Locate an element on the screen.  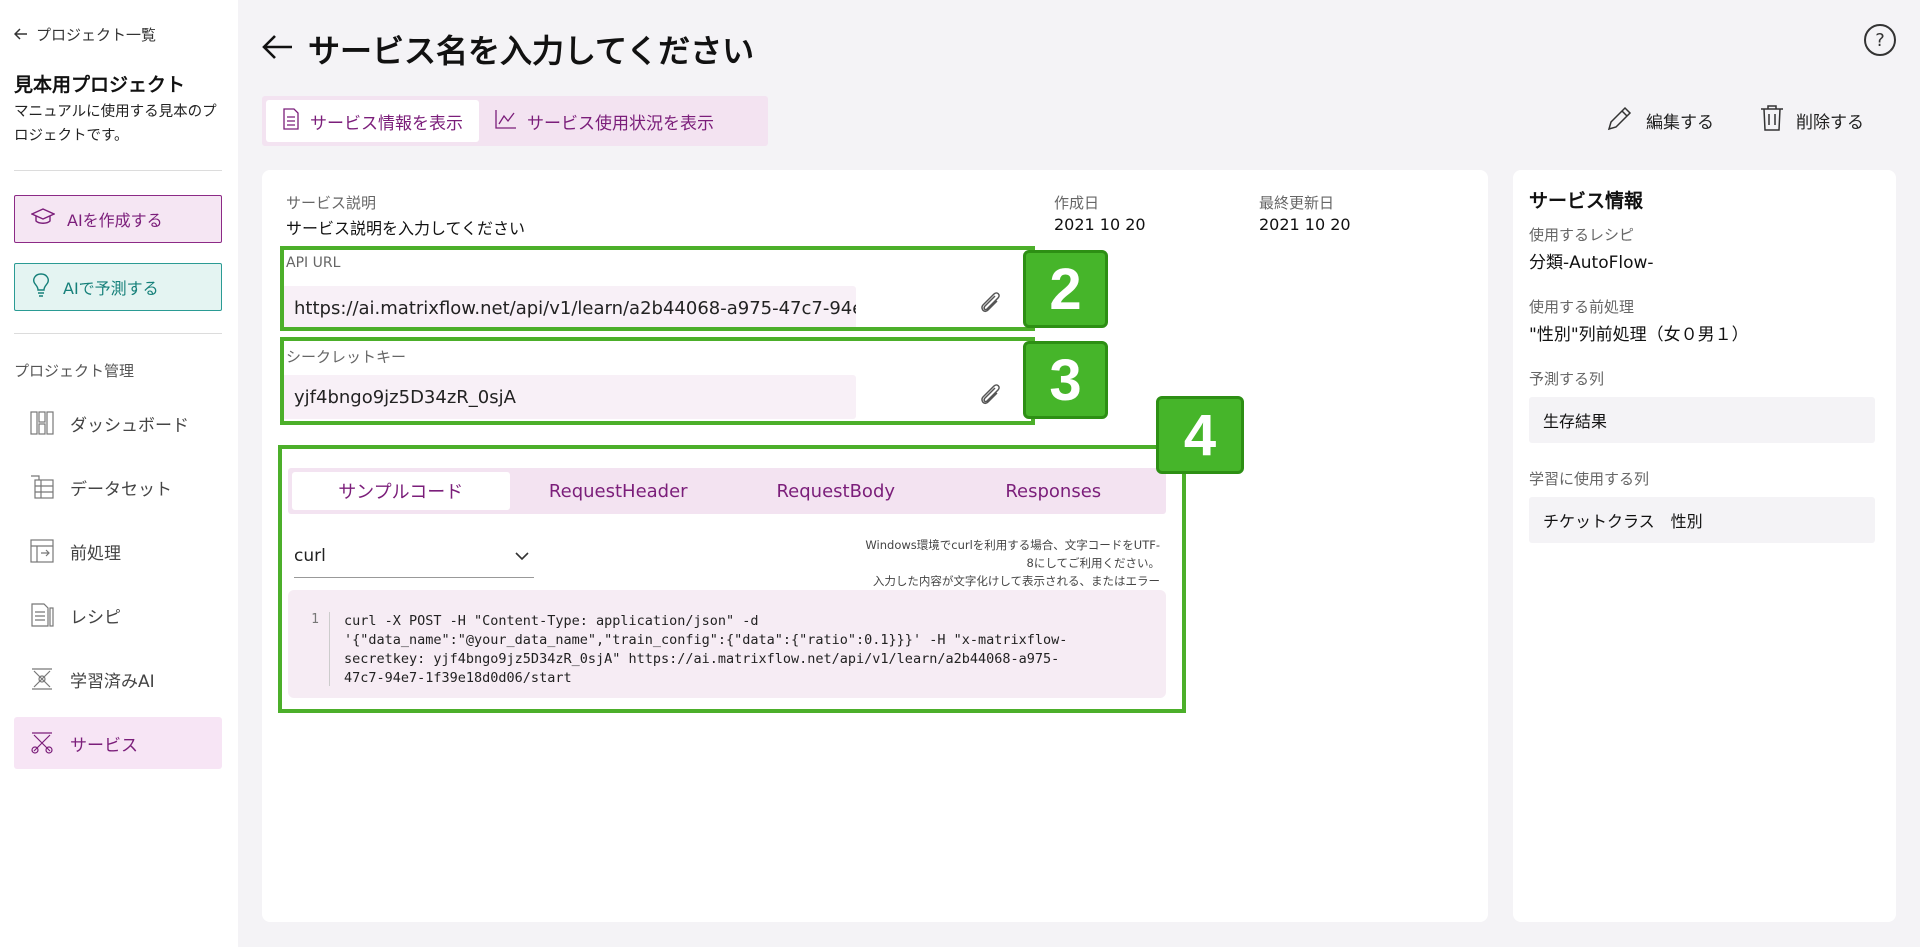
step-badge-3: 3 is located at coordinates (1065, 380).